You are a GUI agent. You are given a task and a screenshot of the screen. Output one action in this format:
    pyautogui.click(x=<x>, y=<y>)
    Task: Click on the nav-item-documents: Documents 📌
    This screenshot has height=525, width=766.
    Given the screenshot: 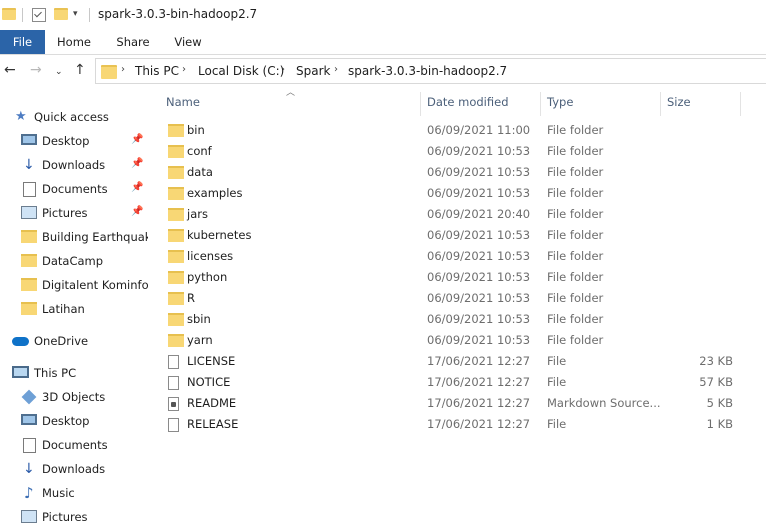 What is the action you would take?
    pyautogui.click(x=74, y=189)
    